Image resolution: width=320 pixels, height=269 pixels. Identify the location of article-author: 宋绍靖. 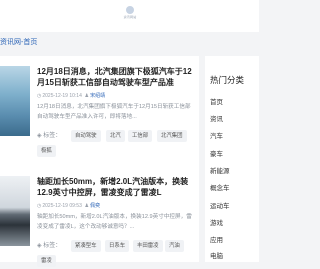
(97, 96).